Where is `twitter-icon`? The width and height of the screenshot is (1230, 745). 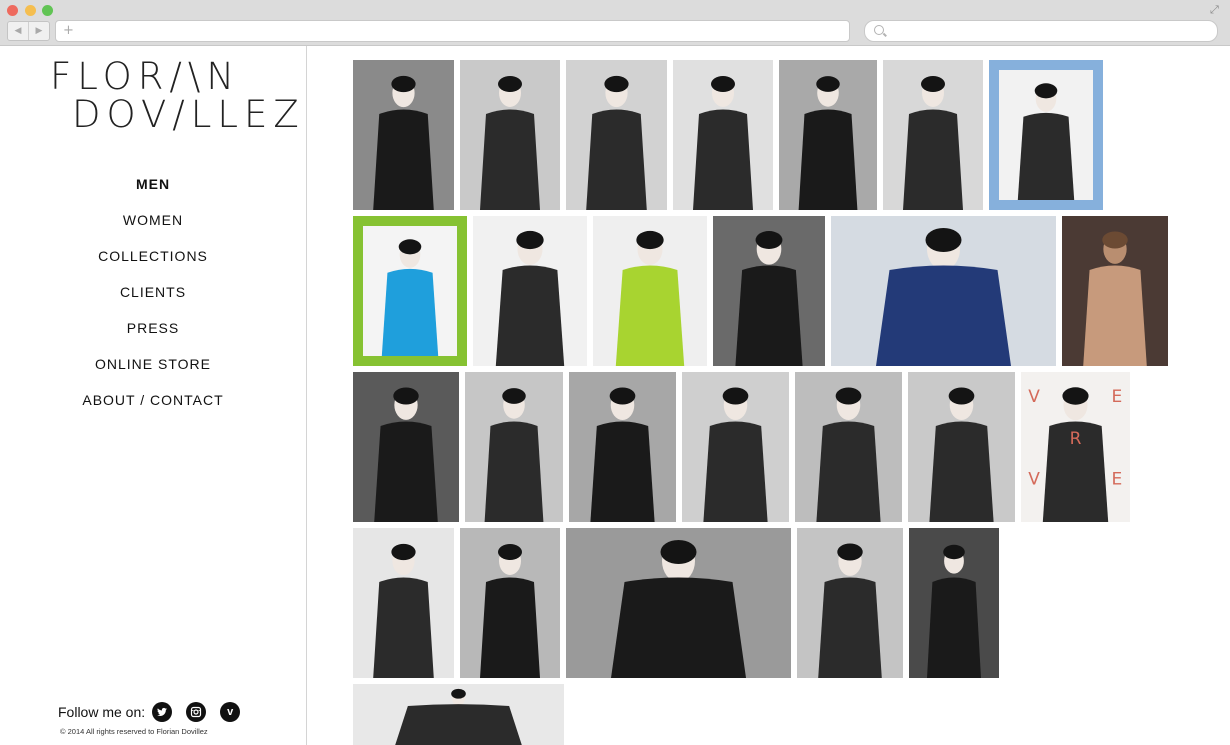
twitter-icon is located at coordinates (162, 712).